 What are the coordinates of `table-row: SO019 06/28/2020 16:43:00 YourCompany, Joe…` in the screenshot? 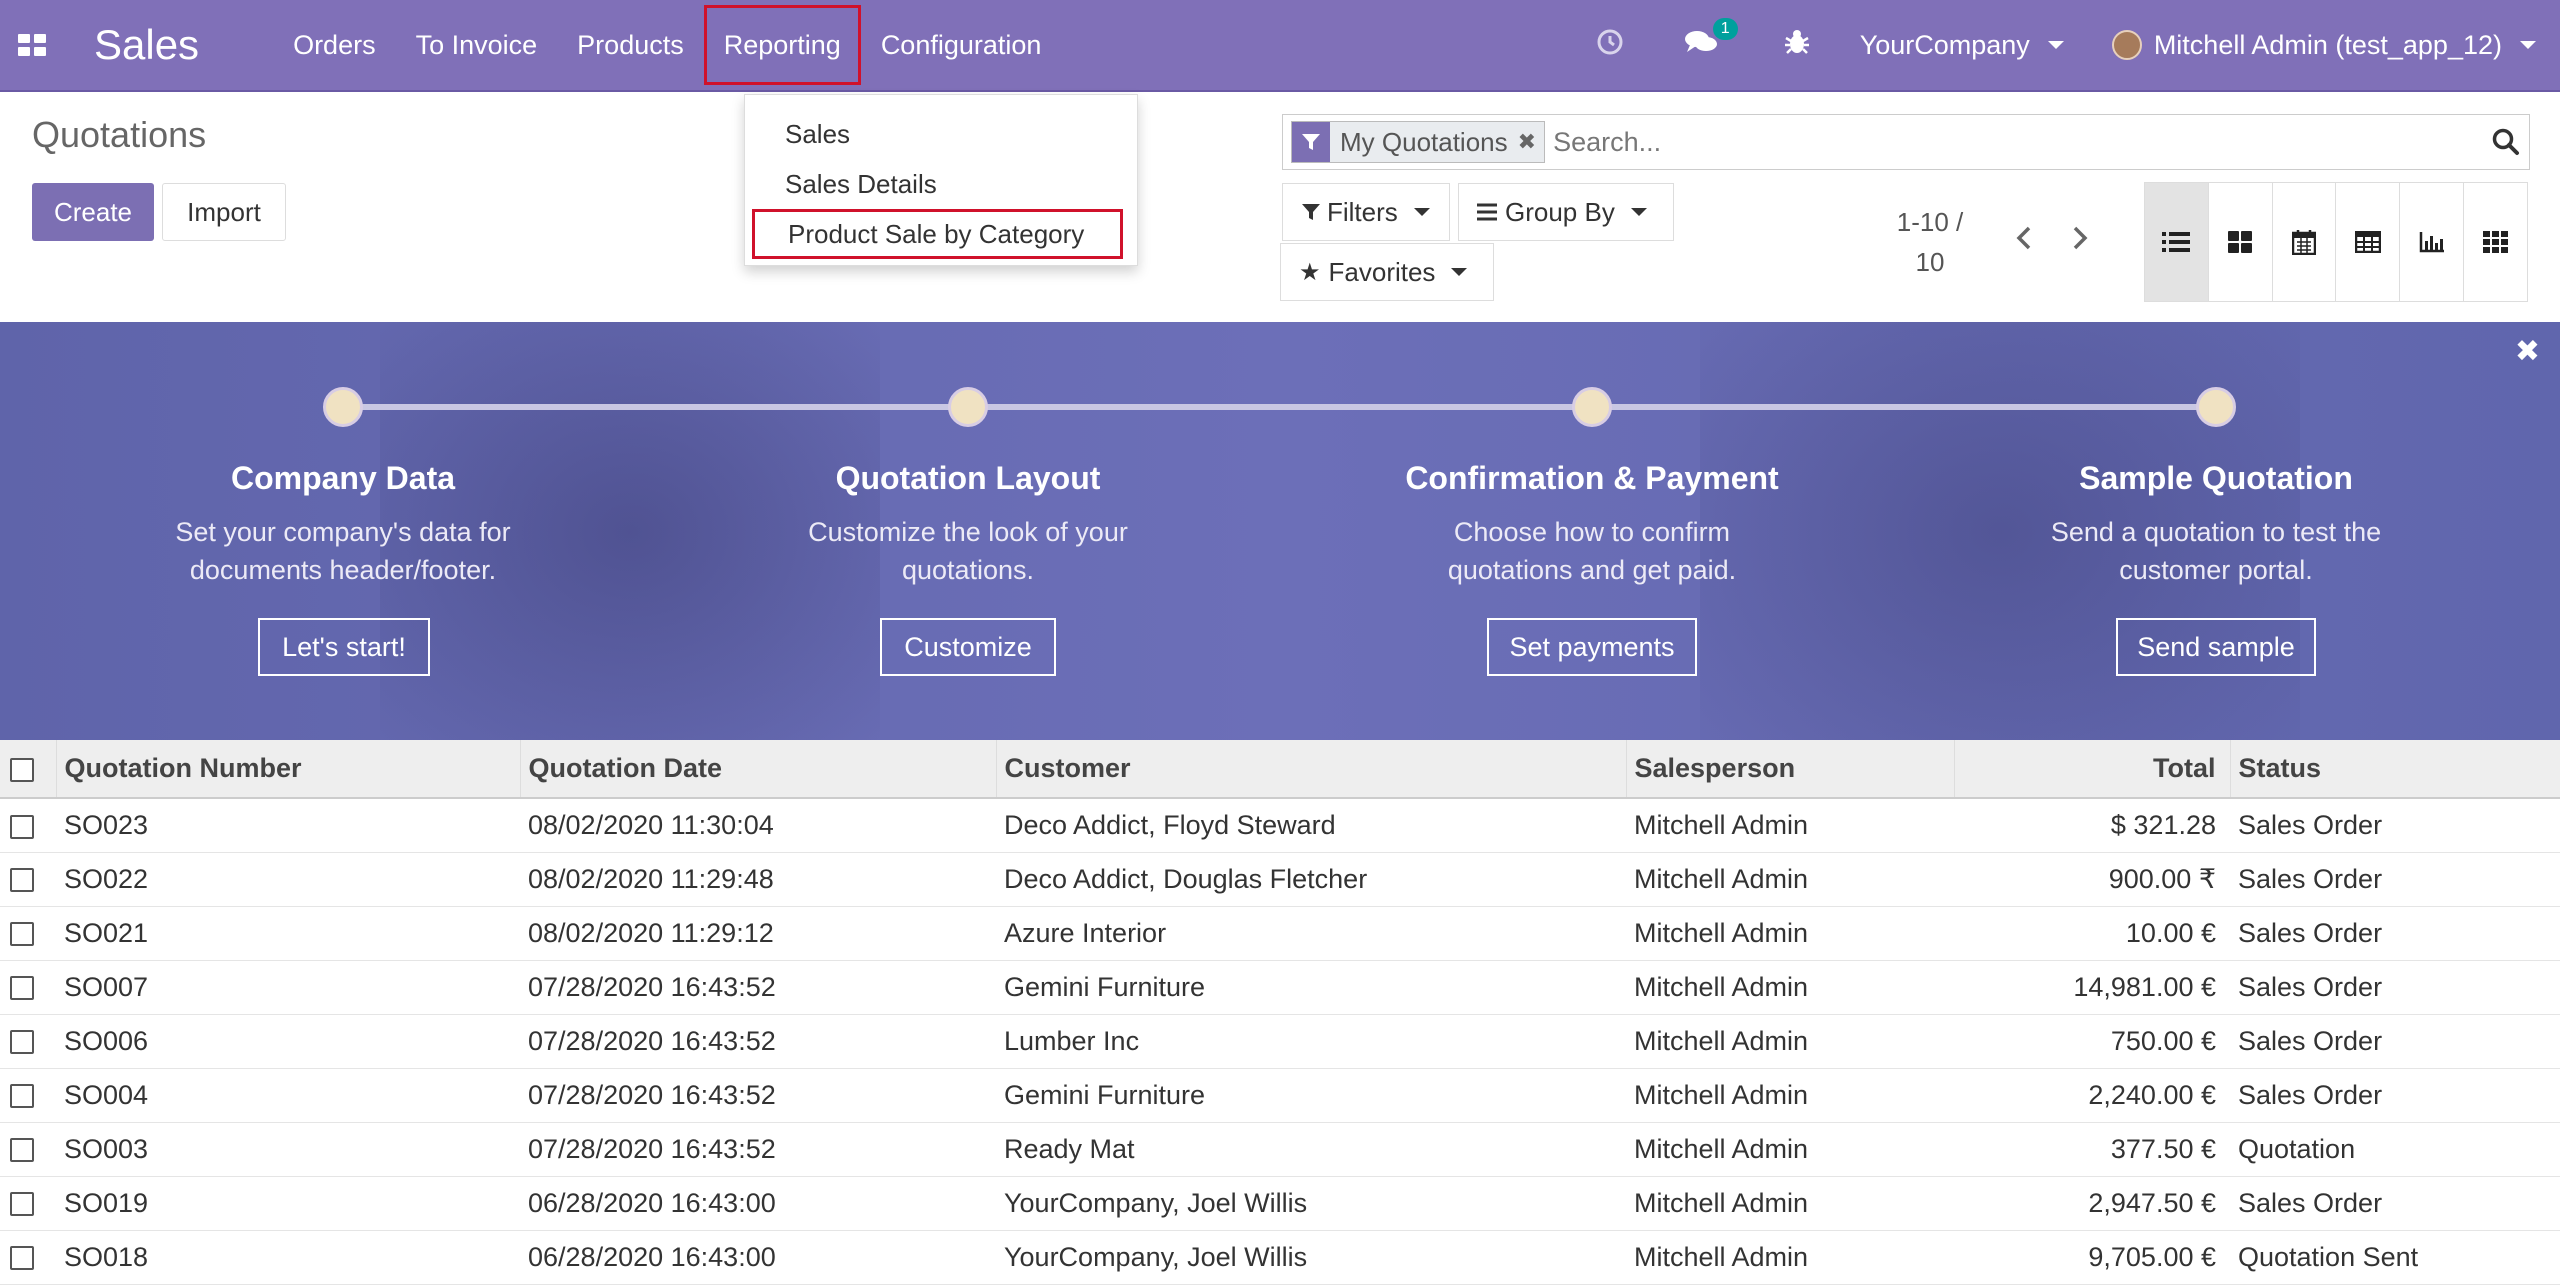 It's located at (1280, 1203).